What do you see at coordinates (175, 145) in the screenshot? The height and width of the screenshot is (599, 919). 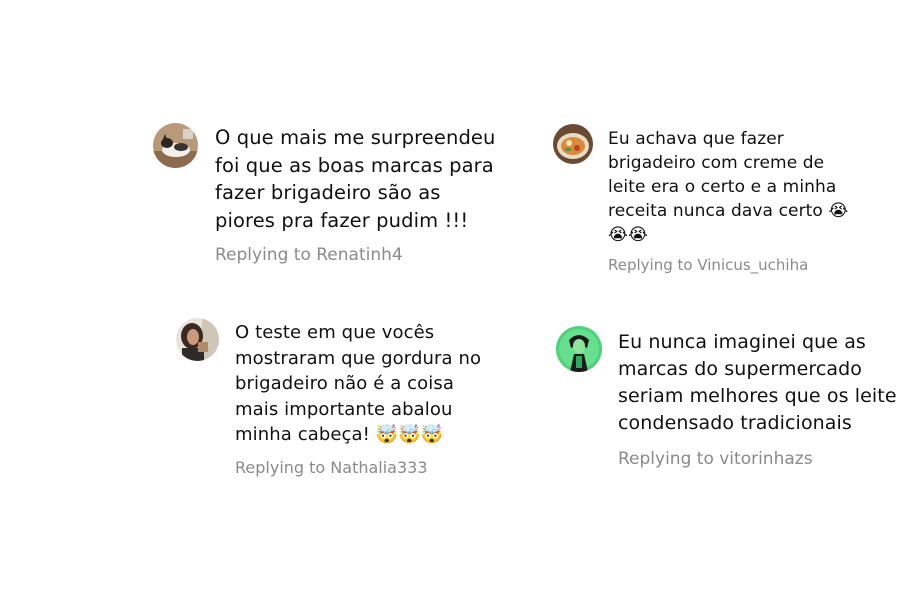 I see `cat-avatar-icon` at bounding box center [175, 145].